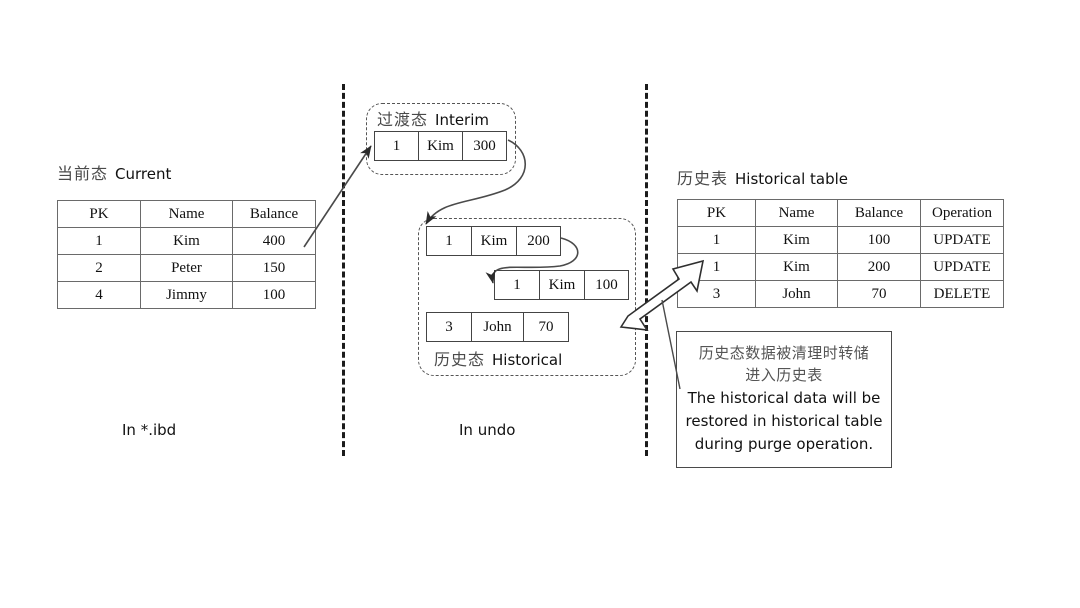 The width and height of the screenshot is (1080, 608). What do you see at coordinates (143, 174) in the screenshot?
I see `current-title-en: Current` at bounding box center [143, 174].